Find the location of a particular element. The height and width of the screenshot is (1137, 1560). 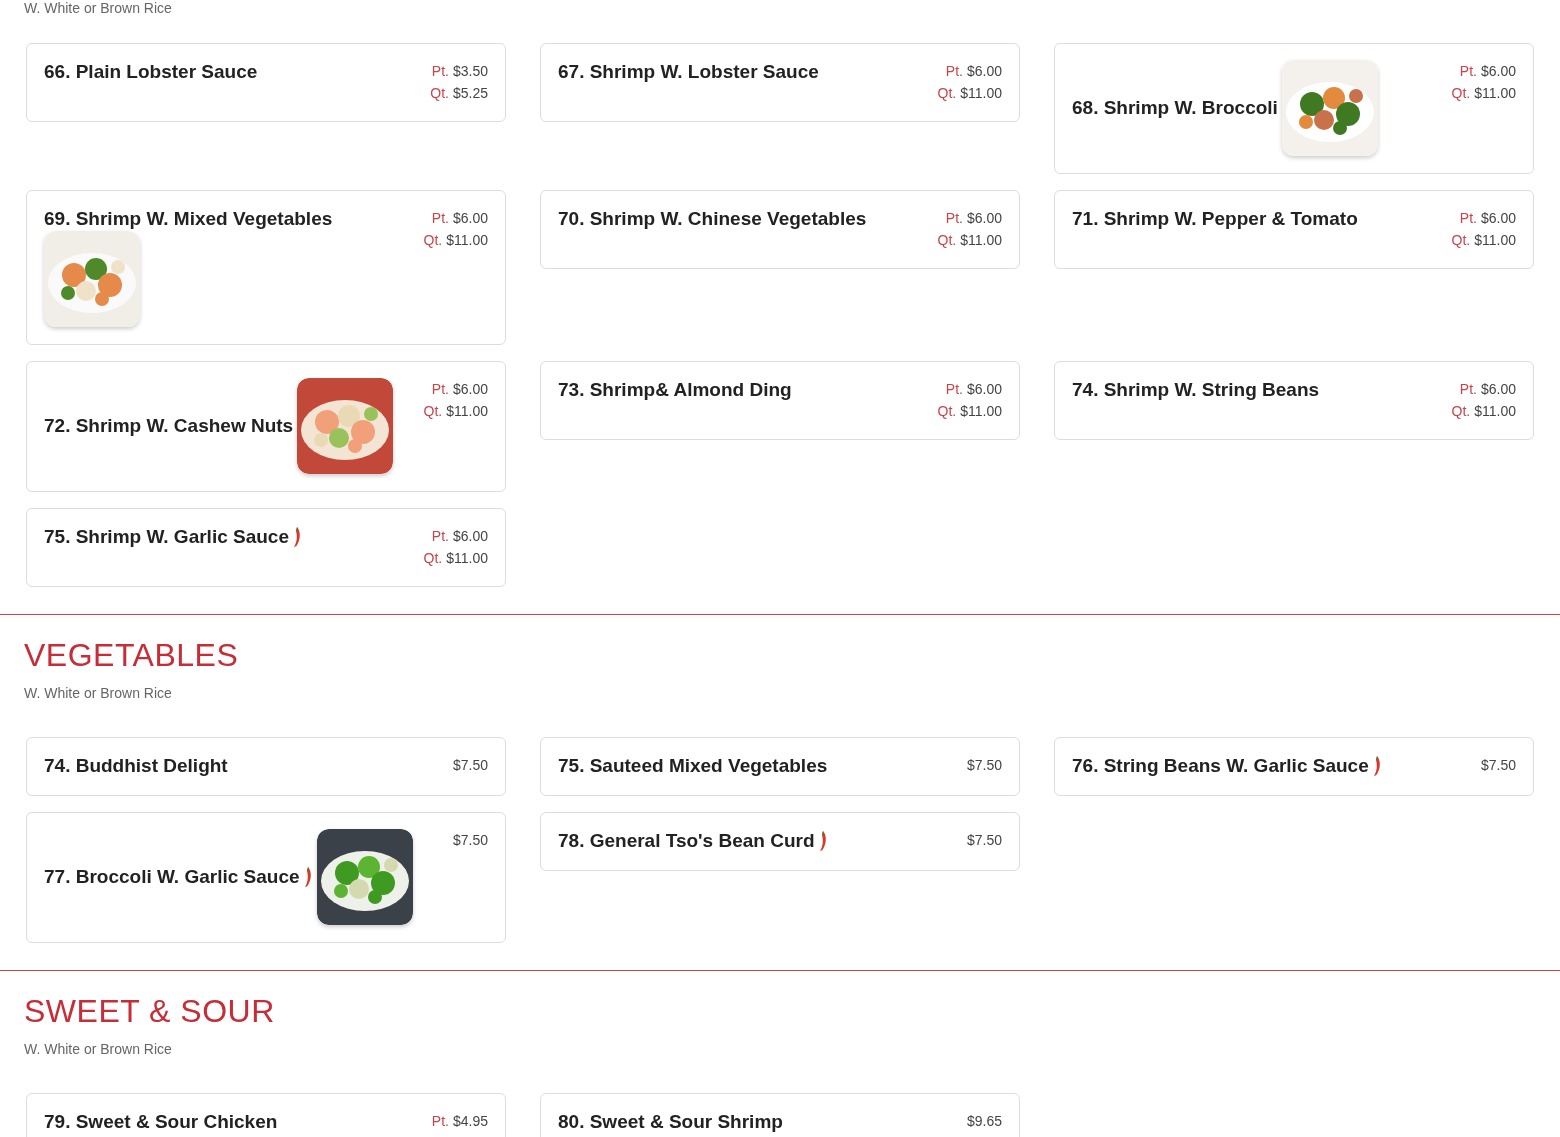

dish-name: 74. Shrimp W. String Beans is located at coordinates (1196, 390).